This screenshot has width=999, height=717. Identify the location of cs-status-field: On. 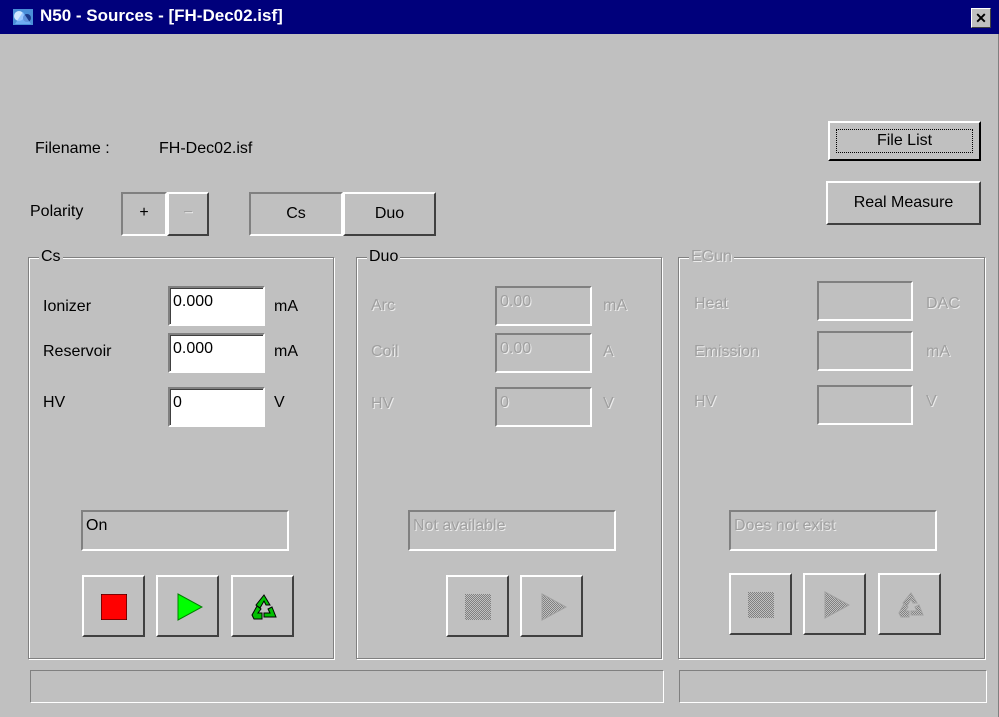
(185, 530).